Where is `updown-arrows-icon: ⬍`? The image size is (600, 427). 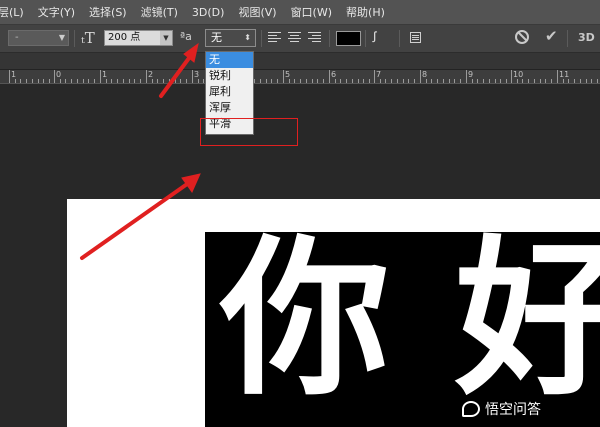 updown-arrows-icon: ⬍ is located at coordinates (247, 37).